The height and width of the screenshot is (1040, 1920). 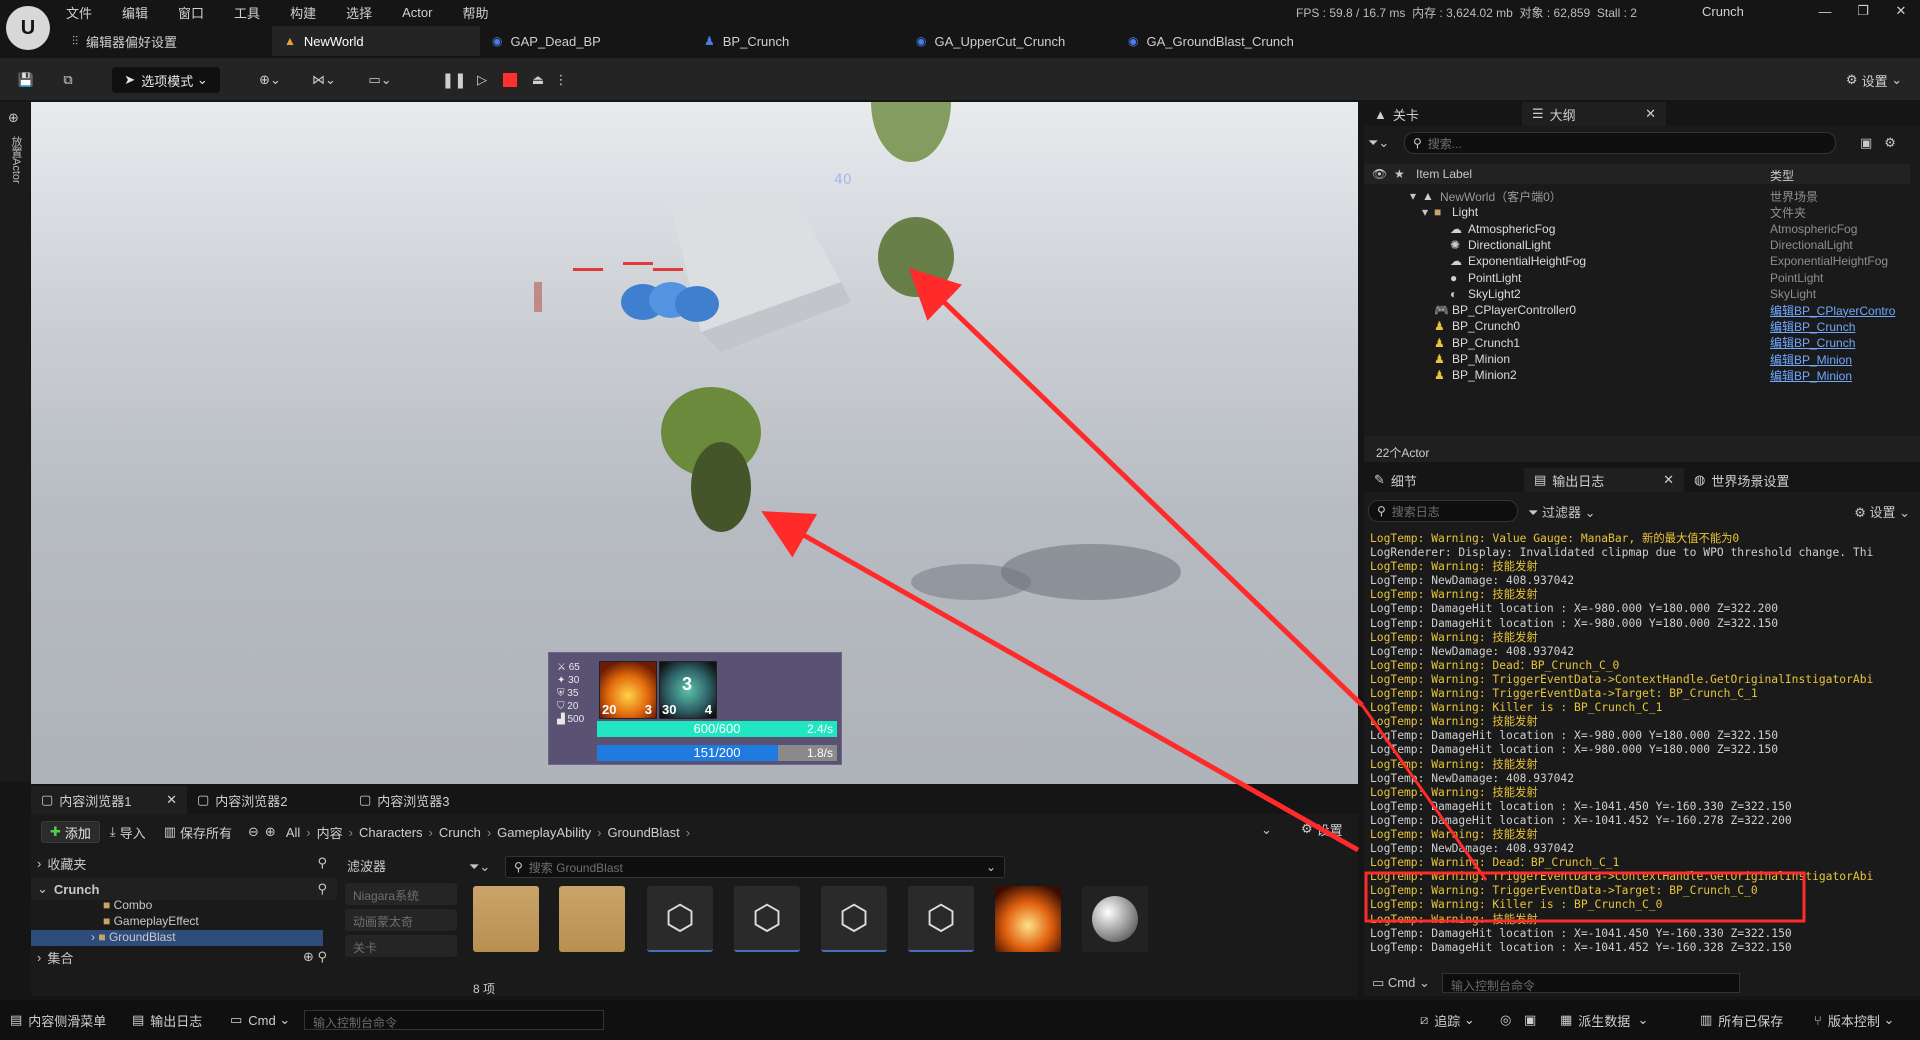 What do you see at coordinates (177, 938) in the screenshot?
I see `tree-item-groundblast: › ■ GroundBlast` at bounding box center [177, 938].